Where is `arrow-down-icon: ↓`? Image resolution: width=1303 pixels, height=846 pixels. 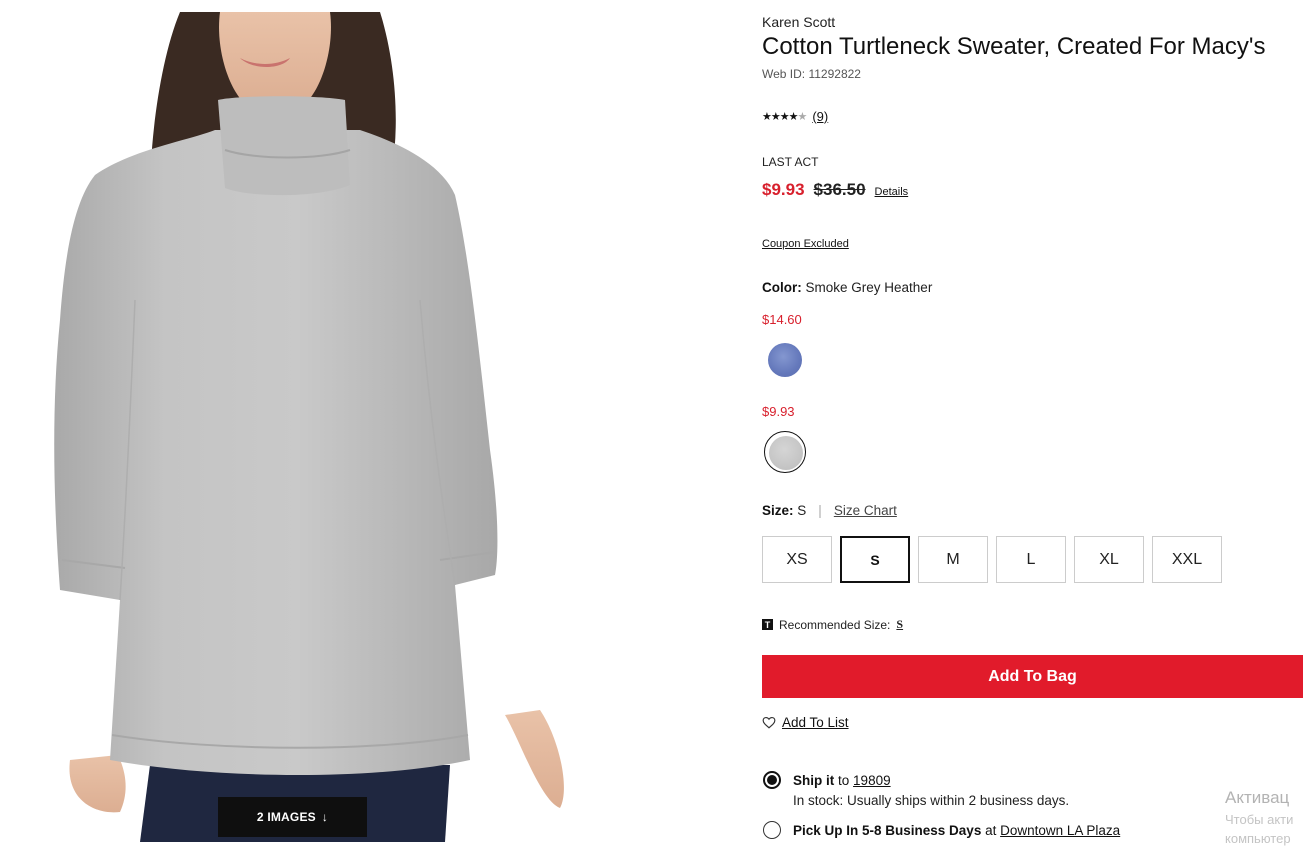 arrow-down-icon: ↓ is located at coordinates (325, 817).